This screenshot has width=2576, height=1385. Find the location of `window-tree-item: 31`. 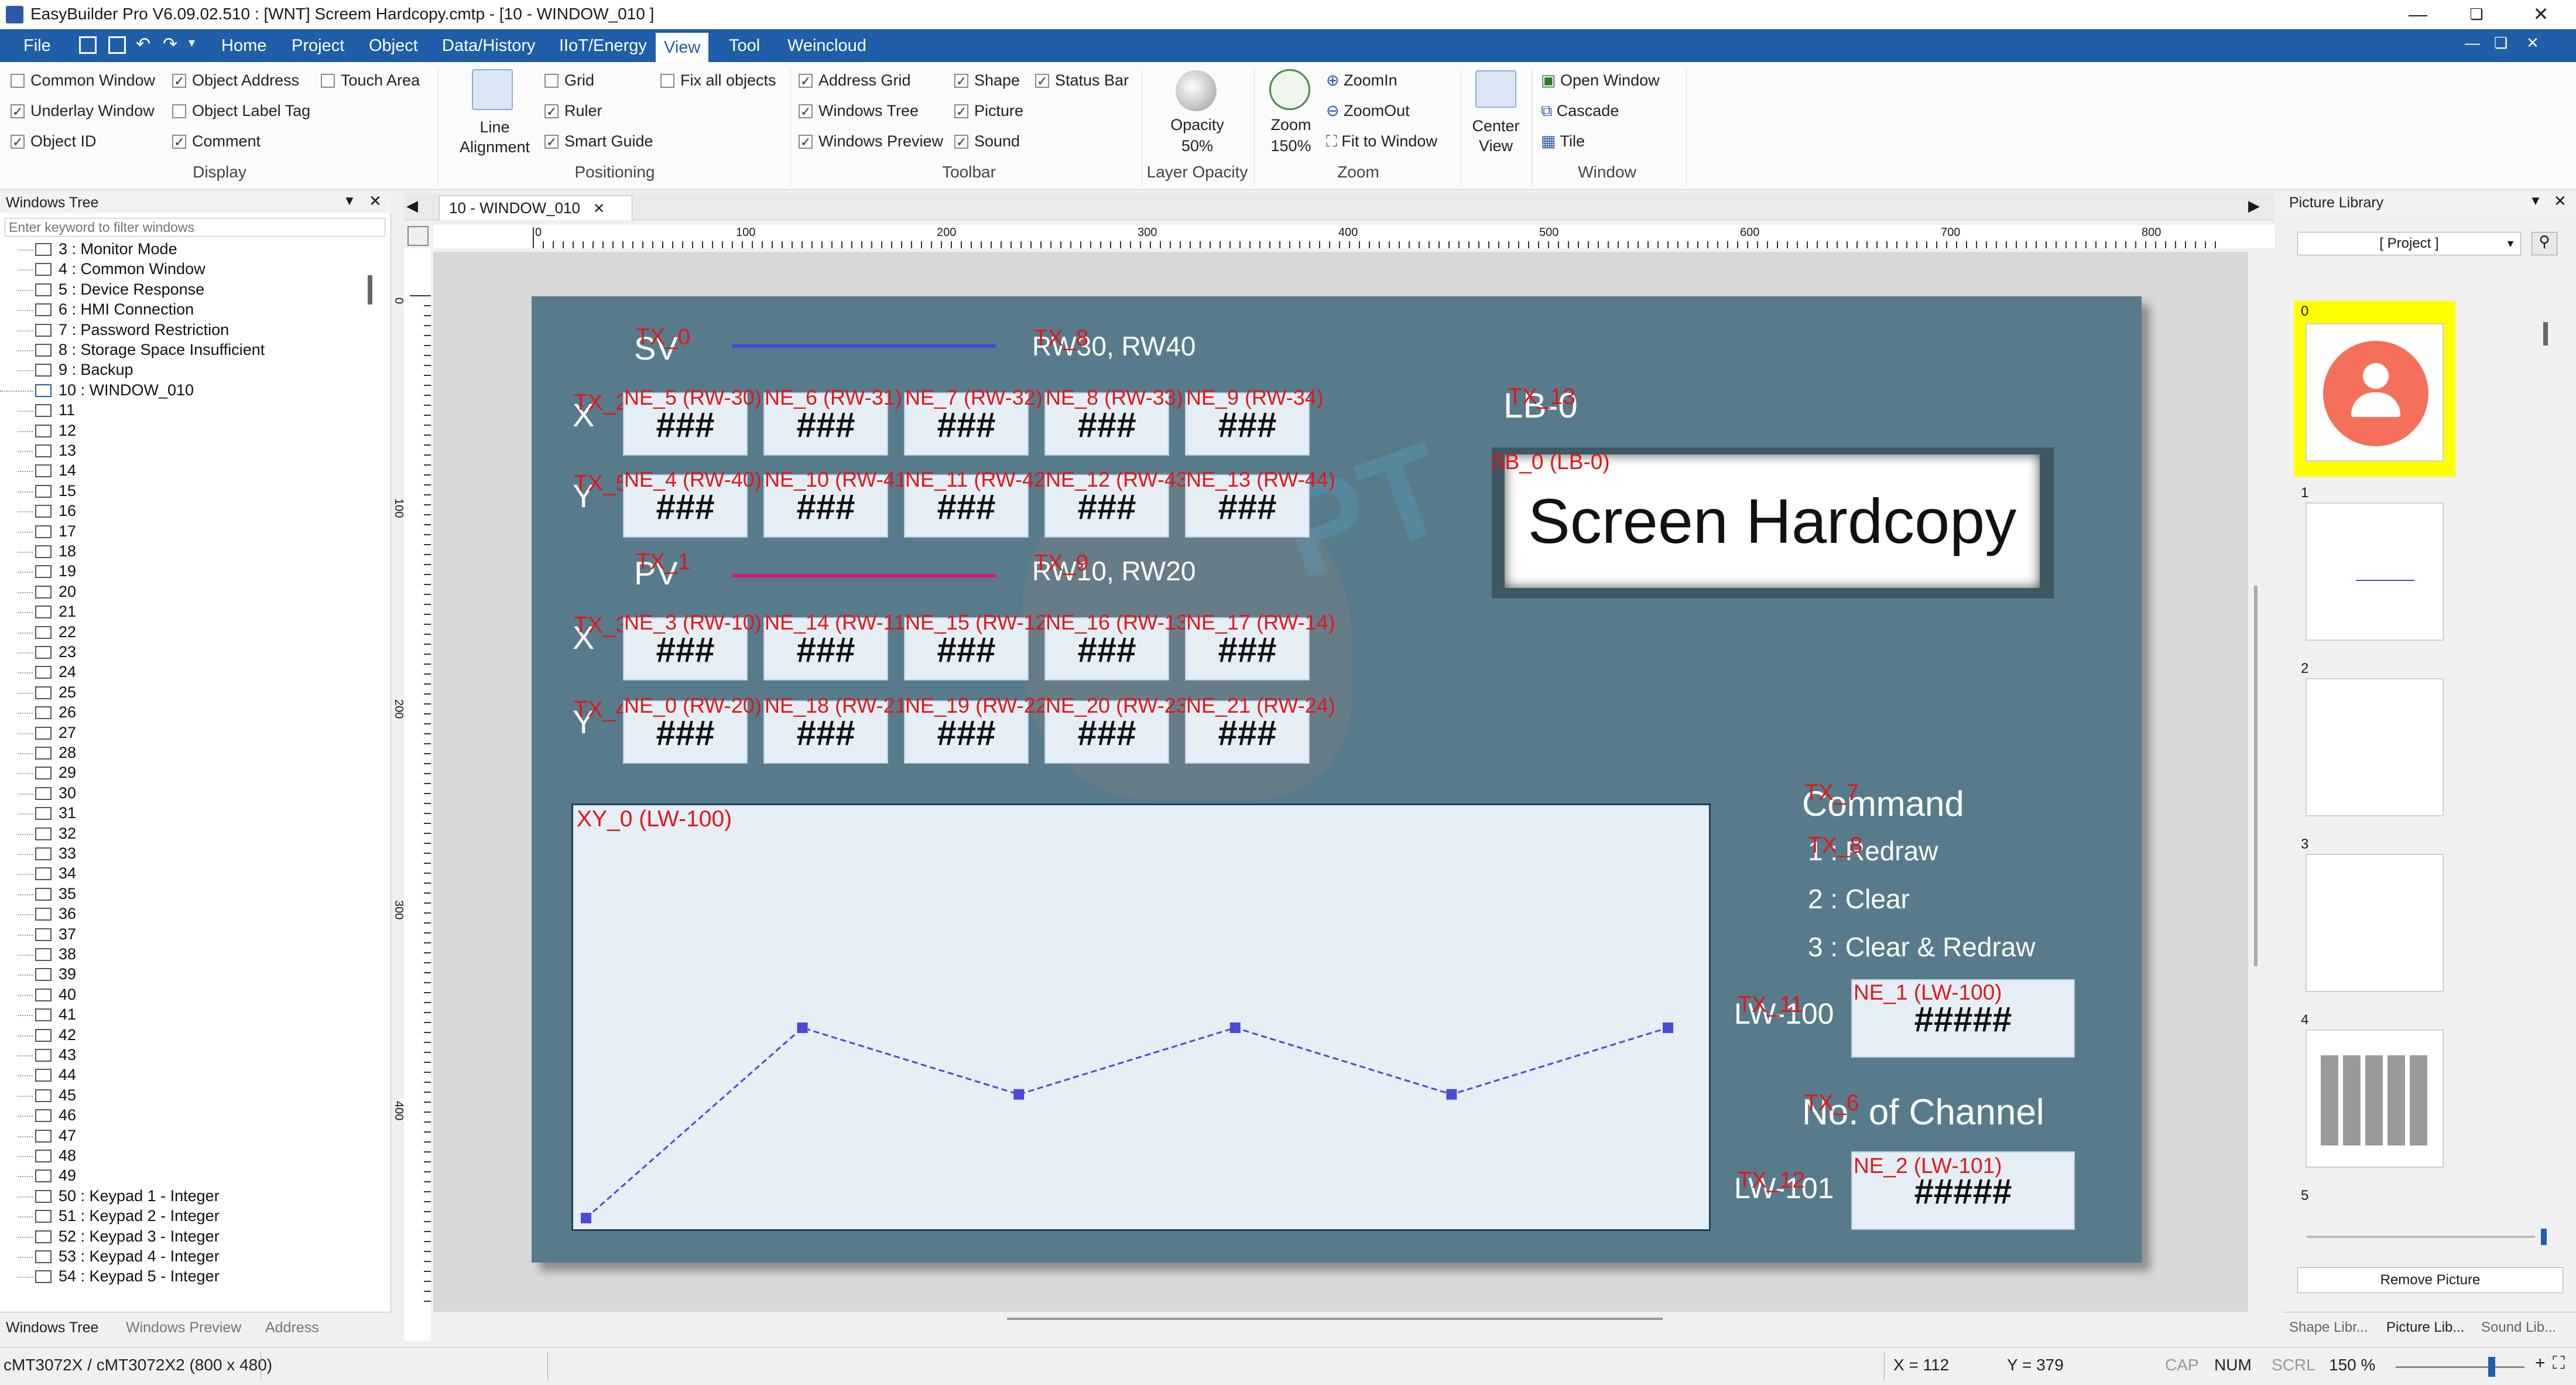

window-tree-item: 31 is located at coordinates (38, 813).